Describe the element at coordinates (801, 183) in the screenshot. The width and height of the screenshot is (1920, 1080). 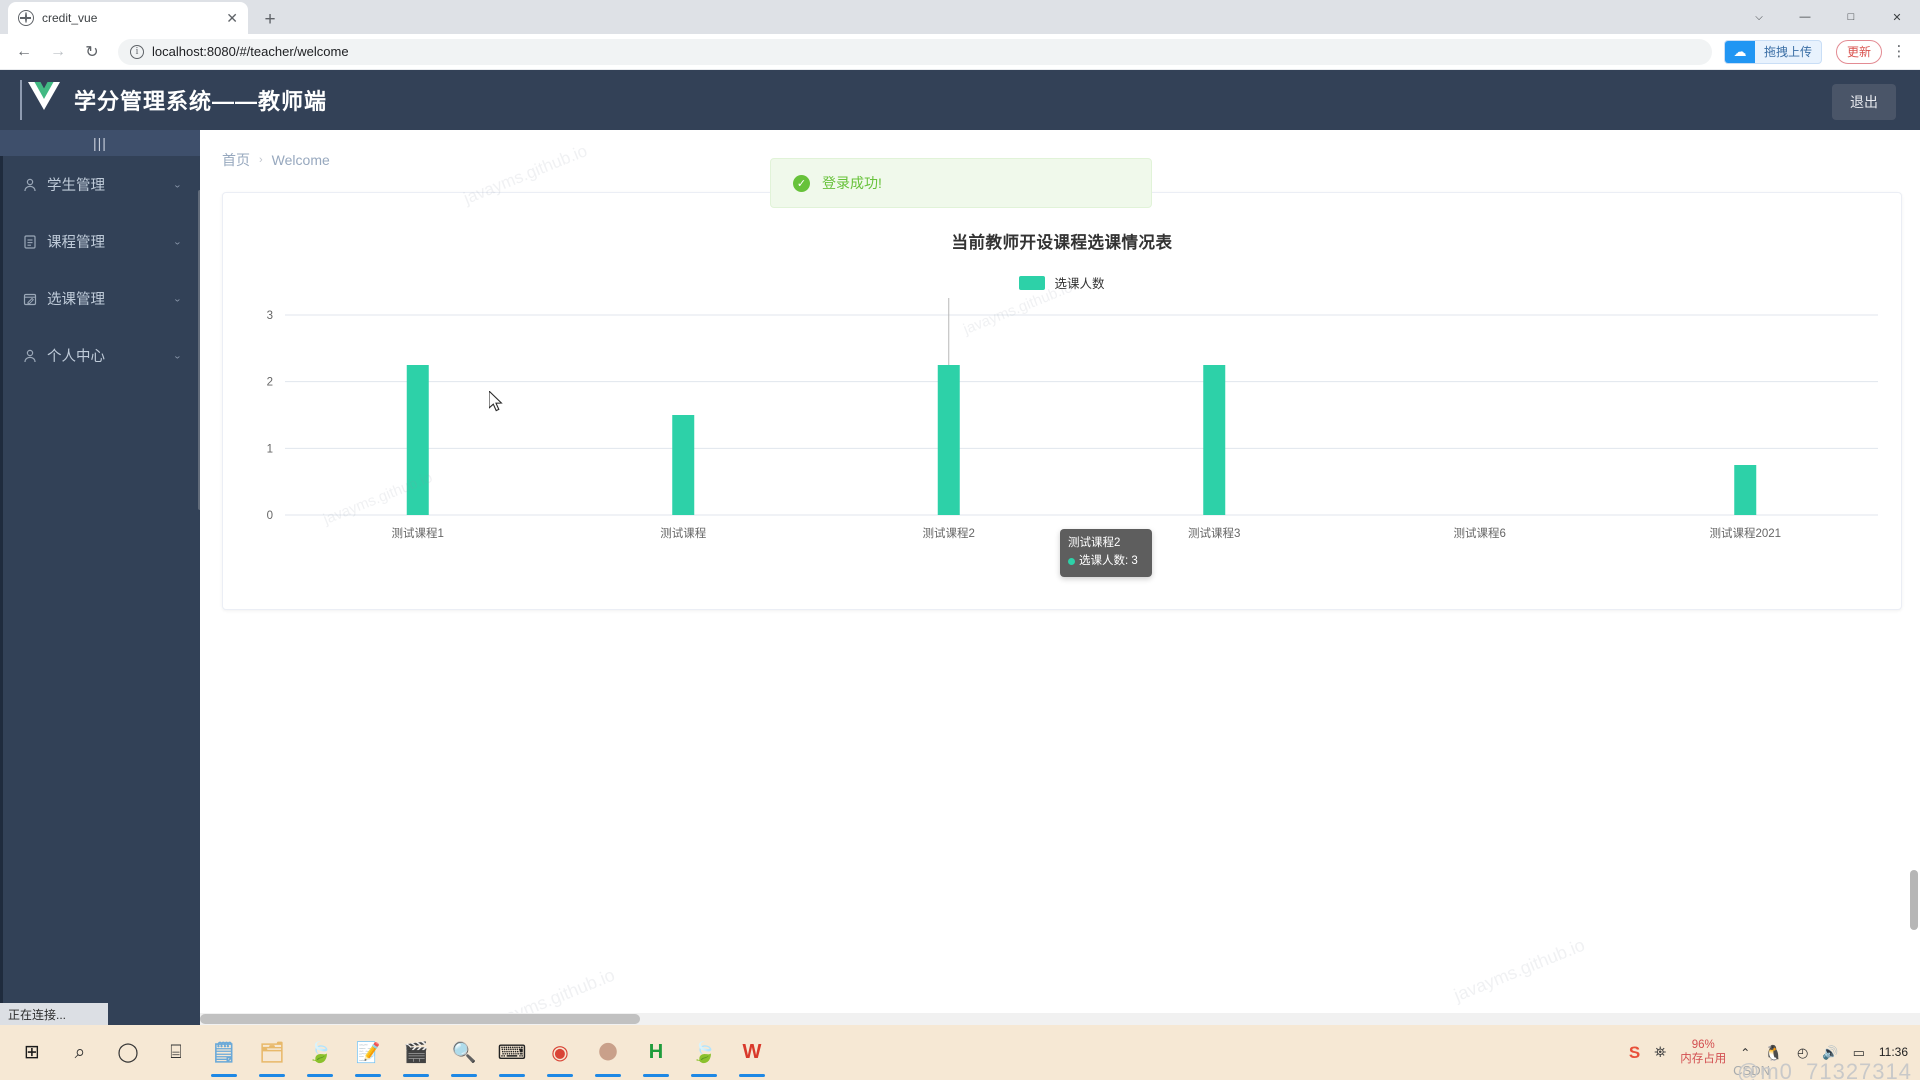
I see `check-circle-icon: ✓` at that location.